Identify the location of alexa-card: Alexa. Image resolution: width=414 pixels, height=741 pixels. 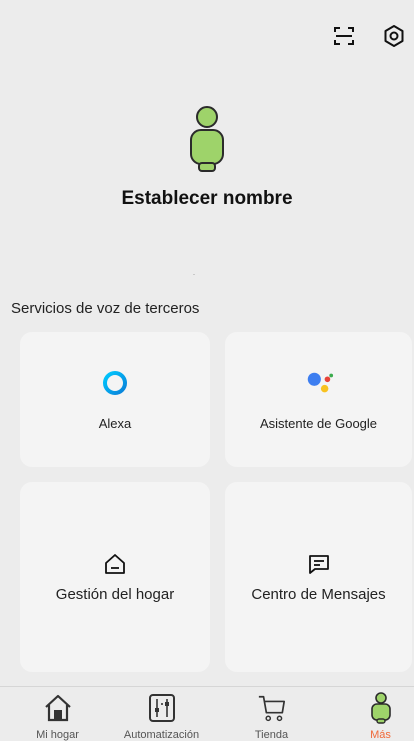
(115, 399).